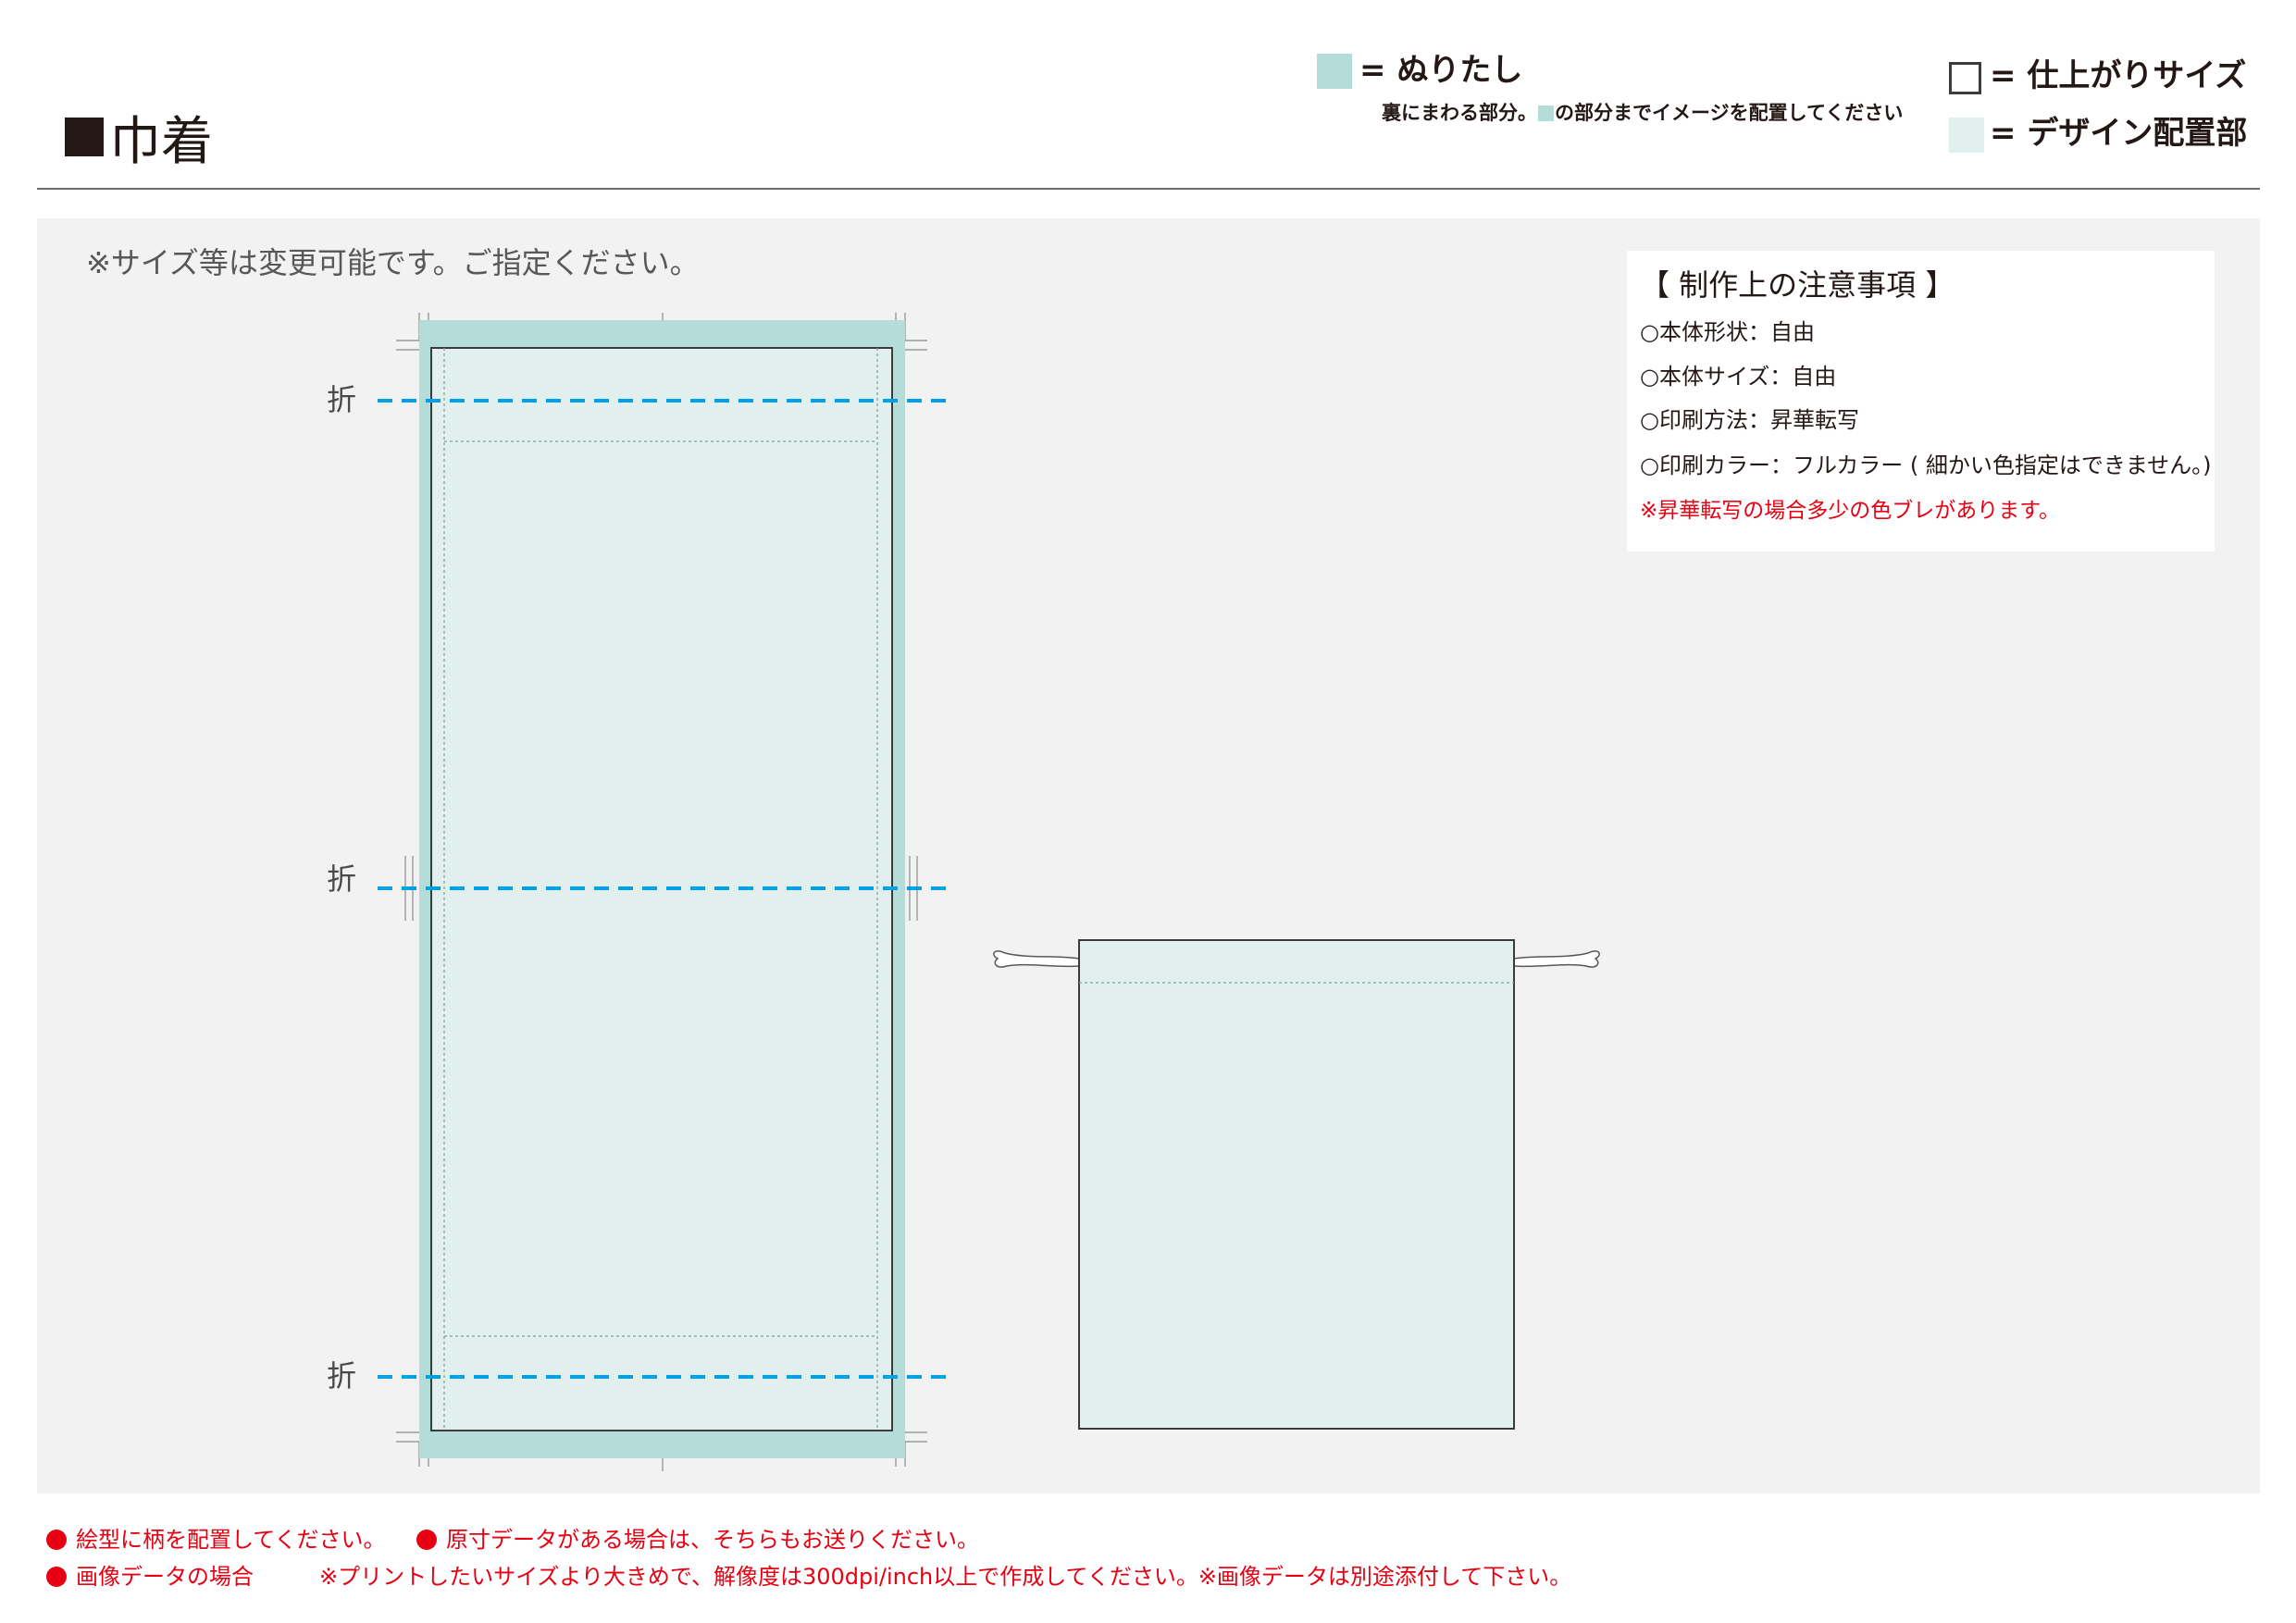 The width and height of the screenshot is (2296, 1623). Describe the element at coordinates (1750, 420) in the screenshot. I see `note-print-method: ○印刷方法：昇華転写` at that location.